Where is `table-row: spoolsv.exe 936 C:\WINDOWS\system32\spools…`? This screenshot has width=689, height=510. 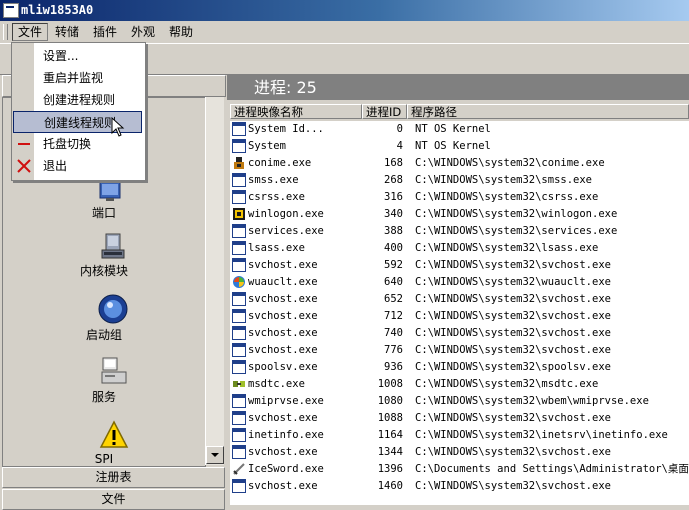 table-row: spoolsv.exe 936 C:\WINDOWS\system32\spools… is located at coordinates (459, 367).